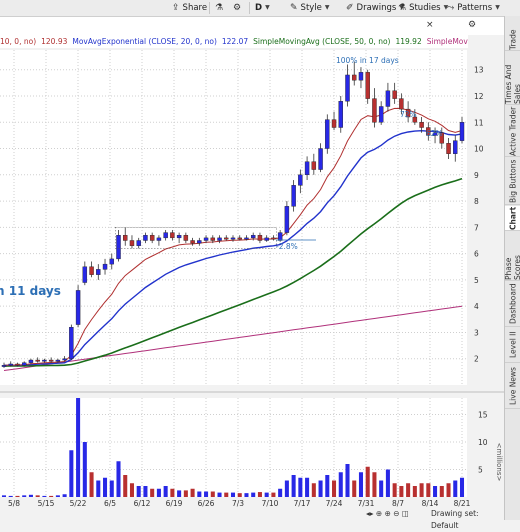 This screenshot has height=532, width=520. I want to click on x-tick-label: 7/3, so click(238, 503).